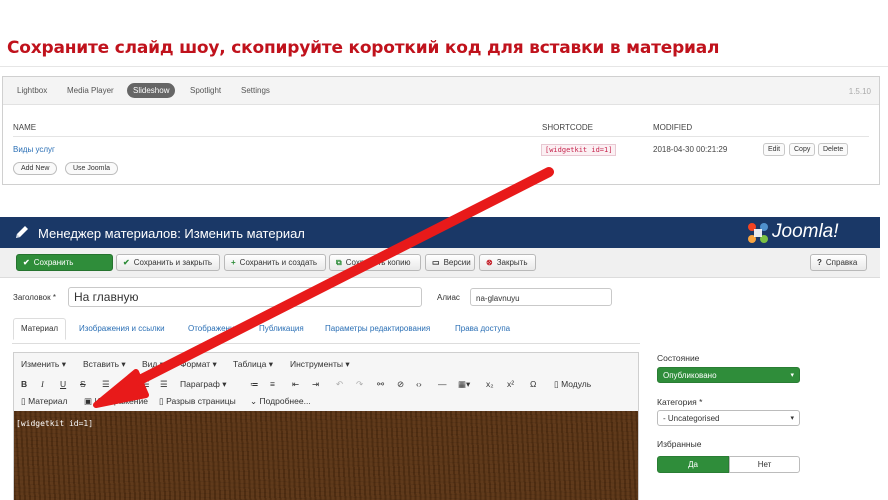 The width and height of the screenshot is (888, 500). Describe the element at coordinates (507, 262) in the screenshot. I see `close-button: ⊗ Закрыть` at that location.